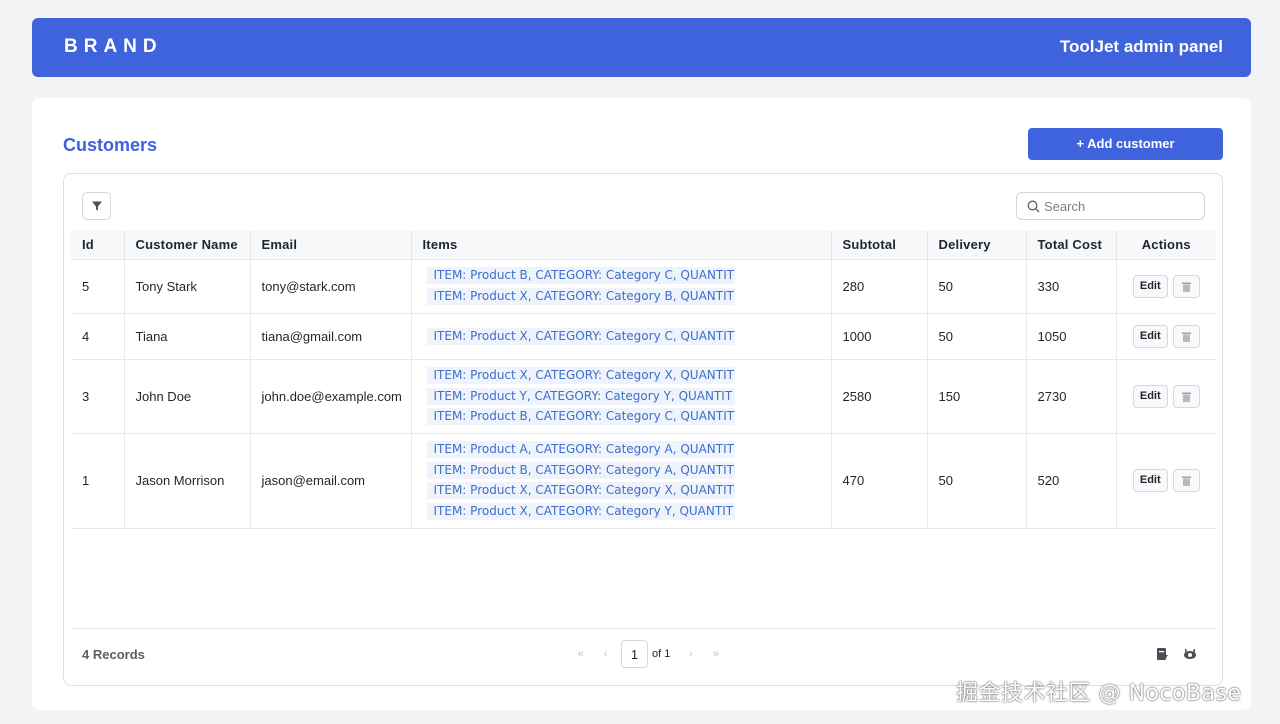 This screenshot has height=724, width=1280. I want to click on record-count: 4 Records, so click(113, 654).